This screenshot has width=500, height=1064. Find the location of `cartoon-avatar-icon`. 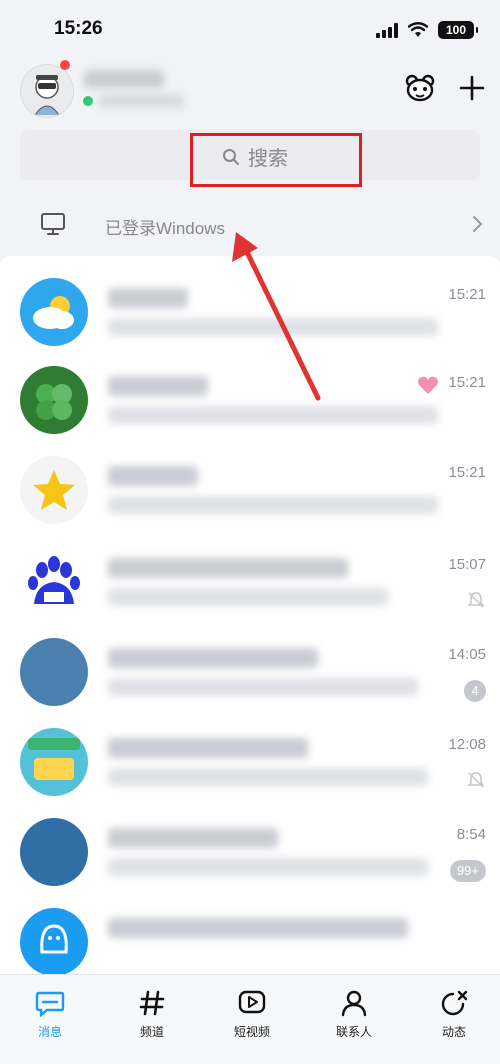

cartoon-avatar-icon is located at coordinates (47, 95).